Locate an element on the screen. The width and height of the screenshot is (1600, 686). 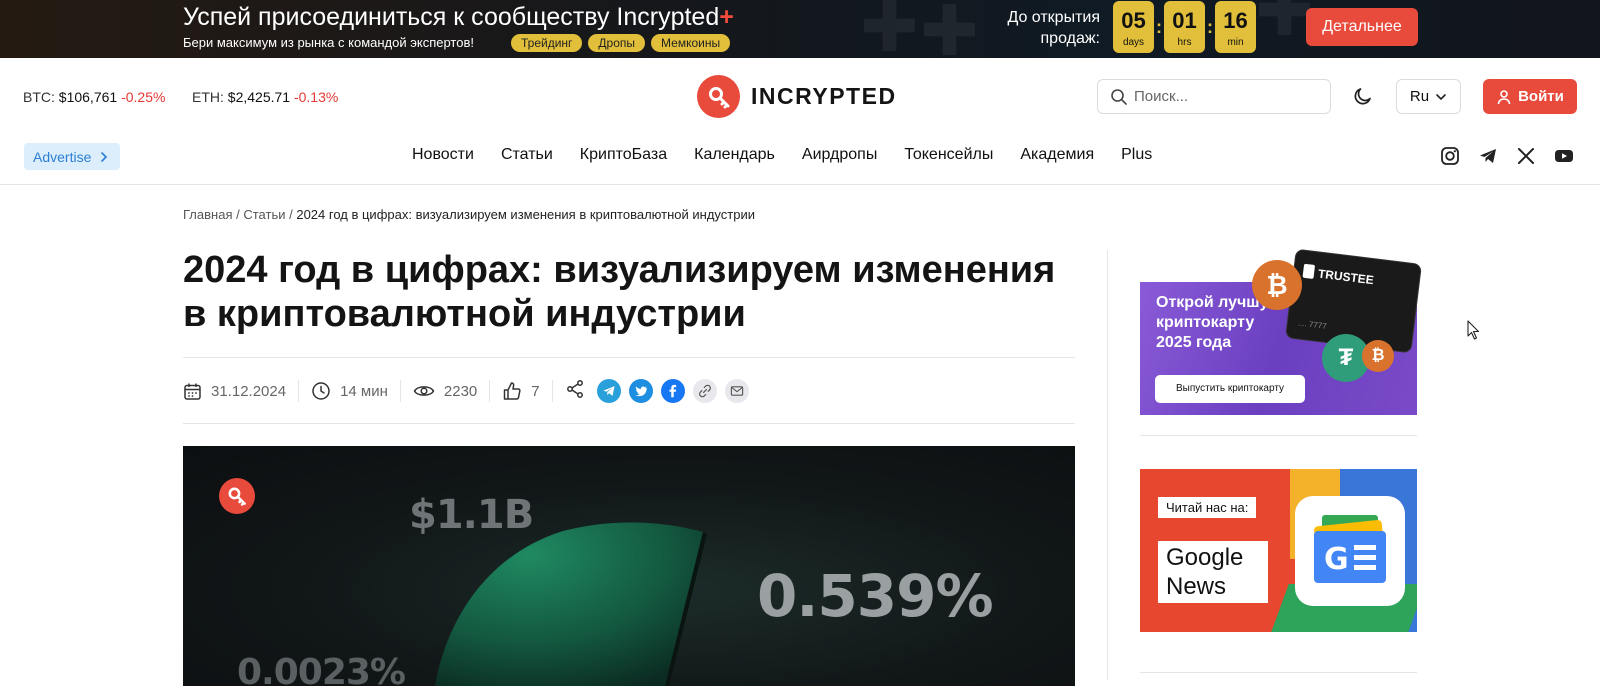
countdown: 05 days : 01 hrs : 16 min is located at coordinates (1184, 27).